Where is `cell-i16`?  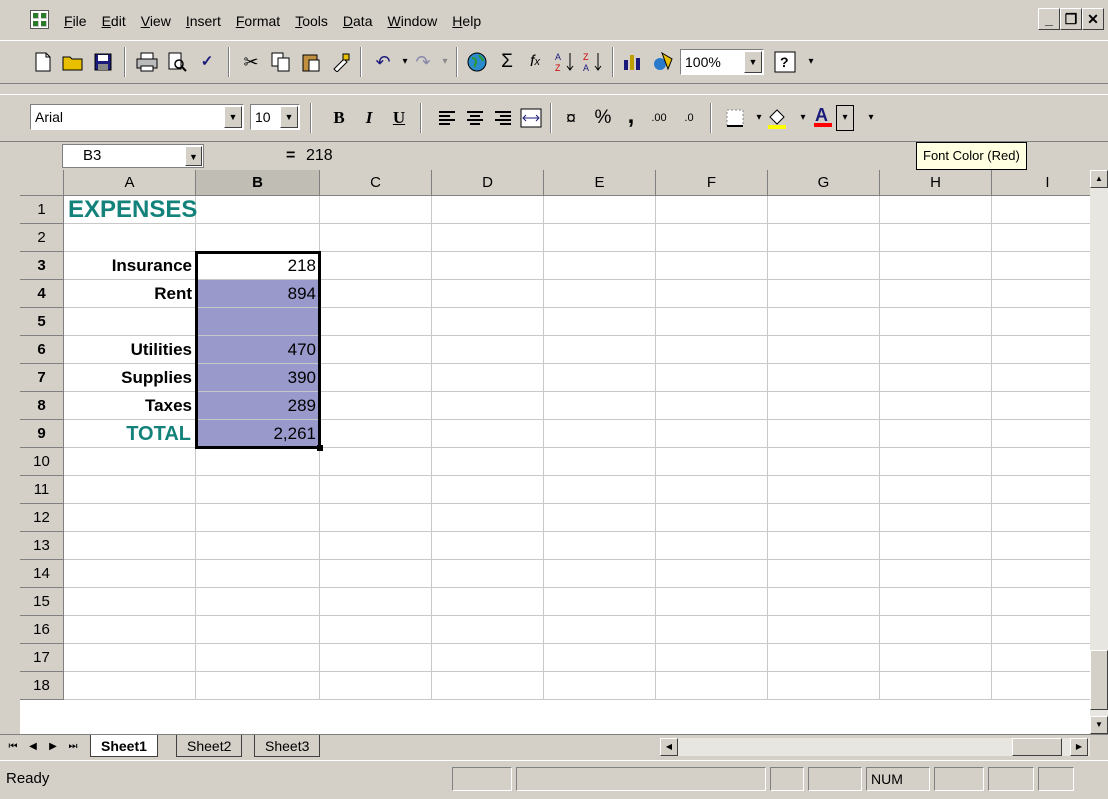 cell-i16 is located at coordinates (1041, 630).